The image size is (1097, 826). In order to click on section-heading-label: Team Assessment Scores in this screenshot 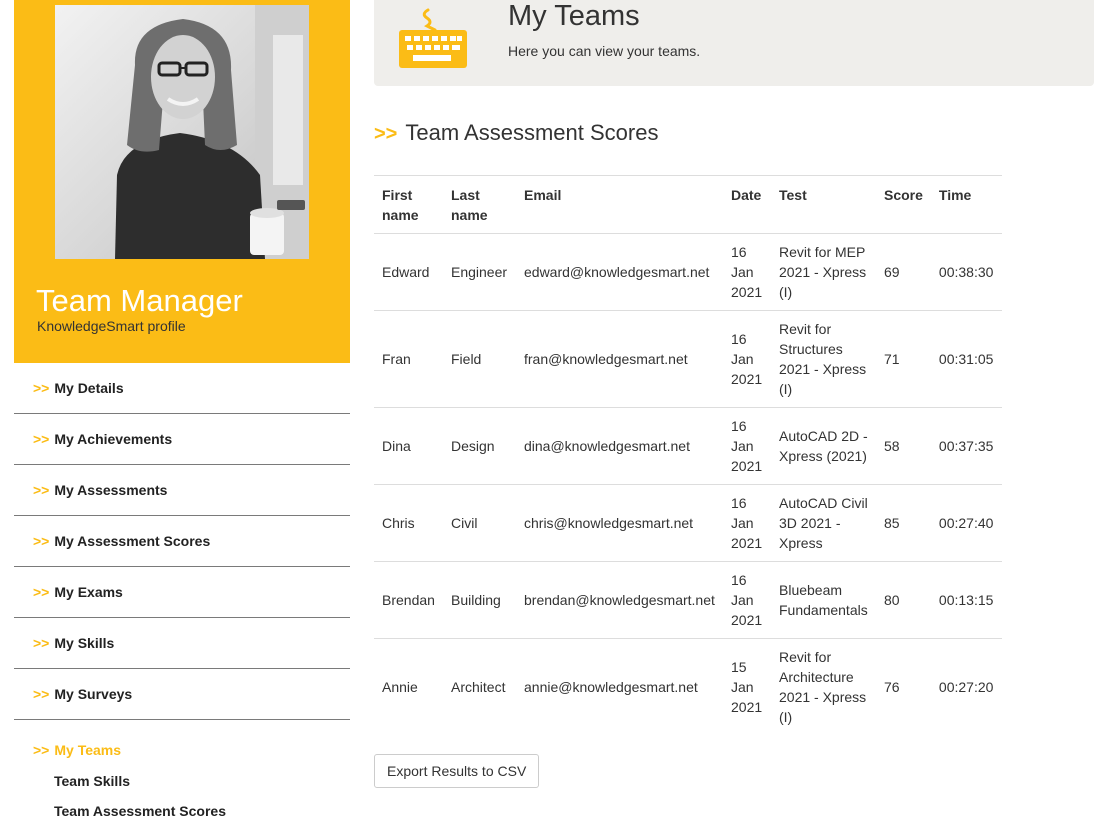, I will do `click(532, 132)`.